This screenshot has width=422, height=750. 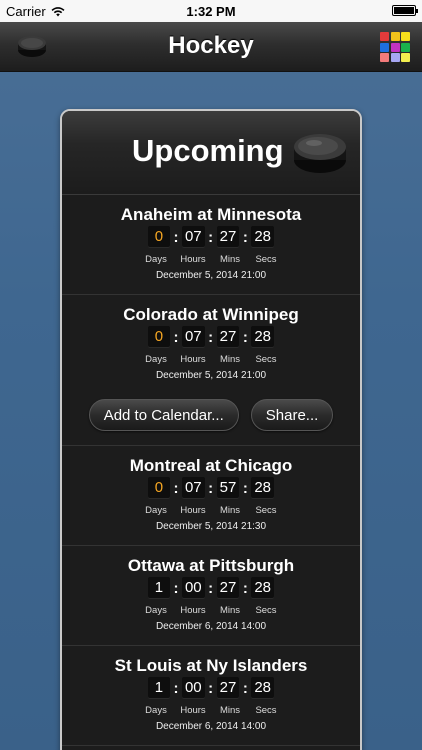 What do you see at coordinates (211, 214) in the screenshot?
I see `game-title: Anaheim at Minnesota` at bounding box center [211, 214].